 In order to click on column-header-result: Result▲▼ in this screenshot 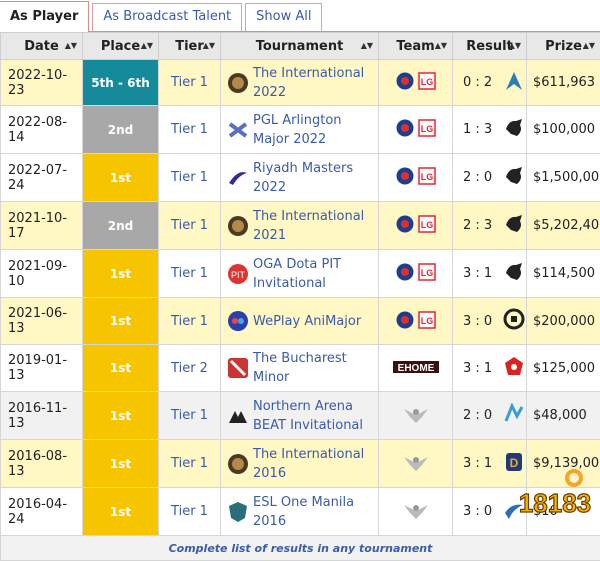, I will do `click(490, 46)`.